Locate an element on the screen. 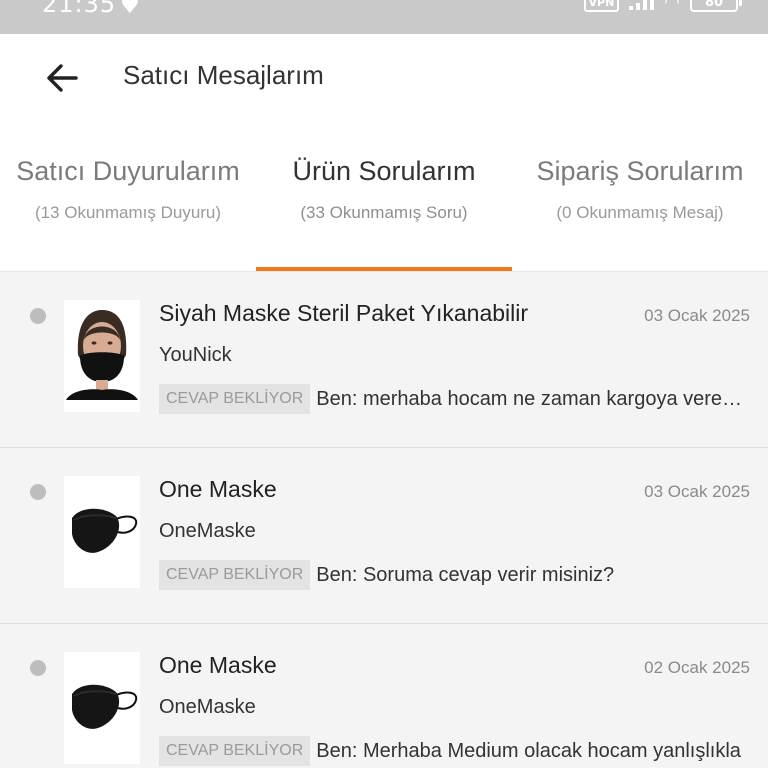 The image size is (768, 768). status-icons: VPN ◠ 80 is located at coordinates (662, 6).